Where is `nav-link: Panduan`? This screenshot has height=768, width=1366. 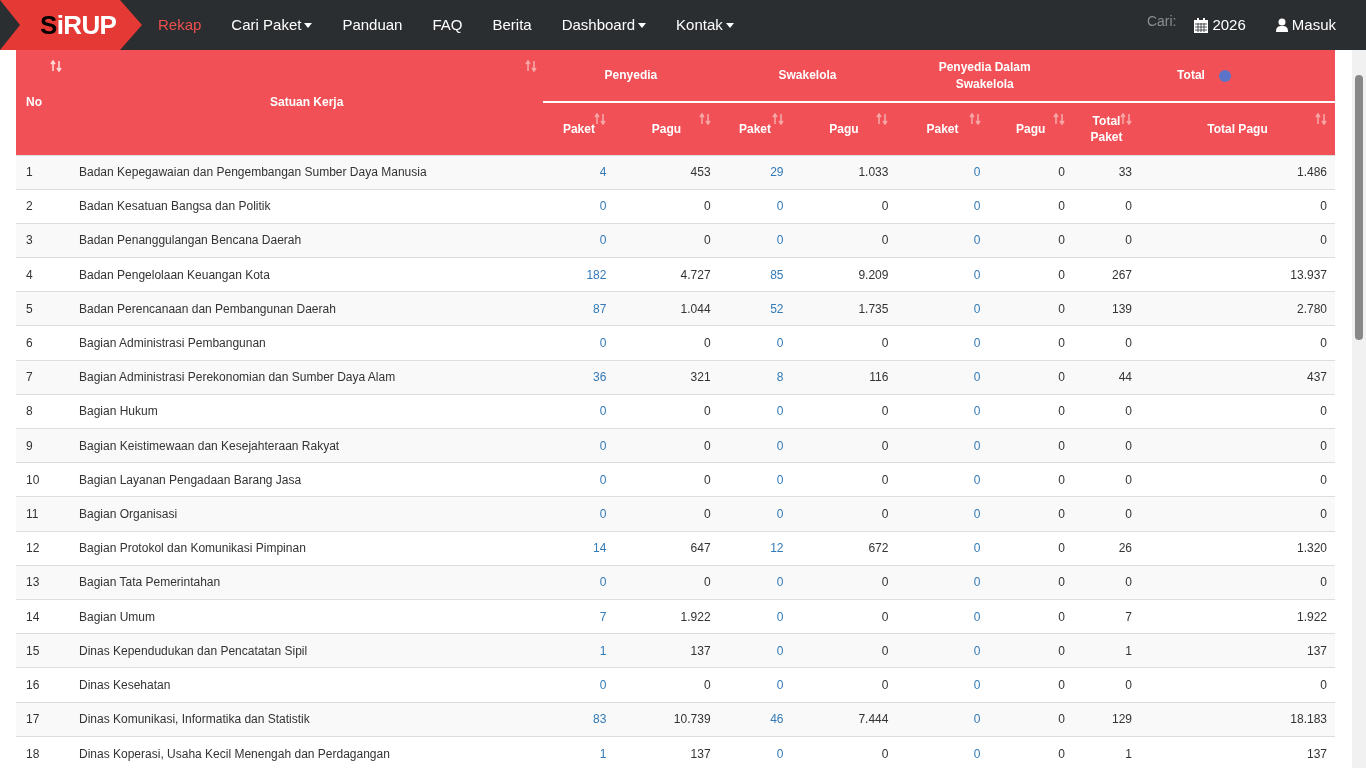 nav-link: Panduan is located at coordinates (372, 25).